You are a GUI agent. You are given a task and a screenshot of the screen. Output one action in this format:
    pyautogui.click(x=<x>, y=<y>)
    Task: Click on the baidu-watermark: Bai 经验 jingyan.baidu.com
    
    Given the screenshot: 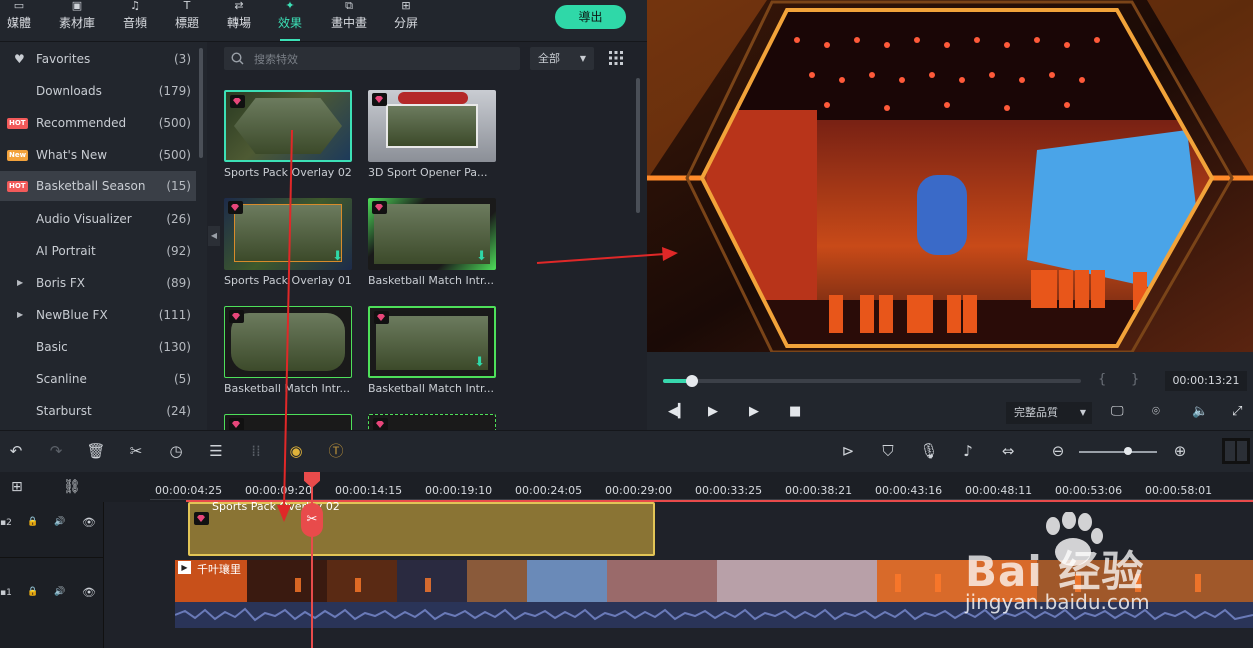 What is the action you would take?
    pyautogui.click(x=1094, y=565)
    